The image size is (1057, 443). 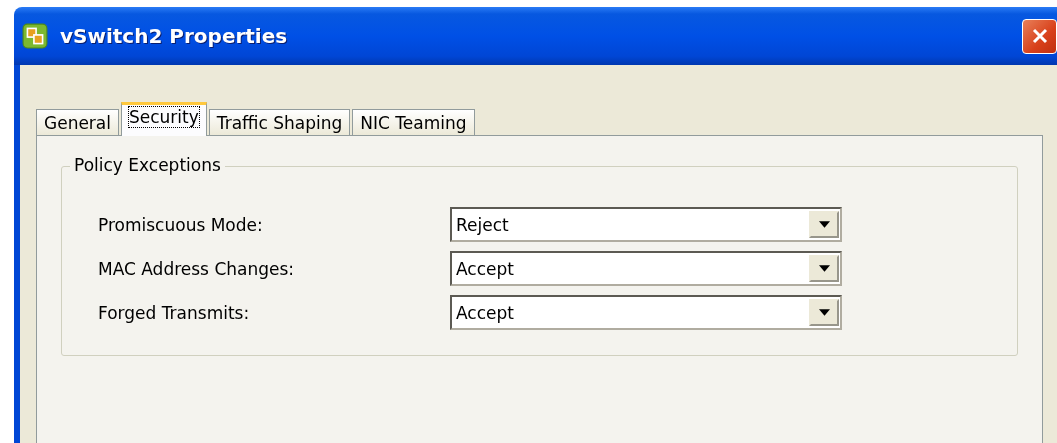 What do you see at coordinates (174, 312) in the screenshot?
I see `field-label: Forged Transmits:` at bounding box center [174, 312].